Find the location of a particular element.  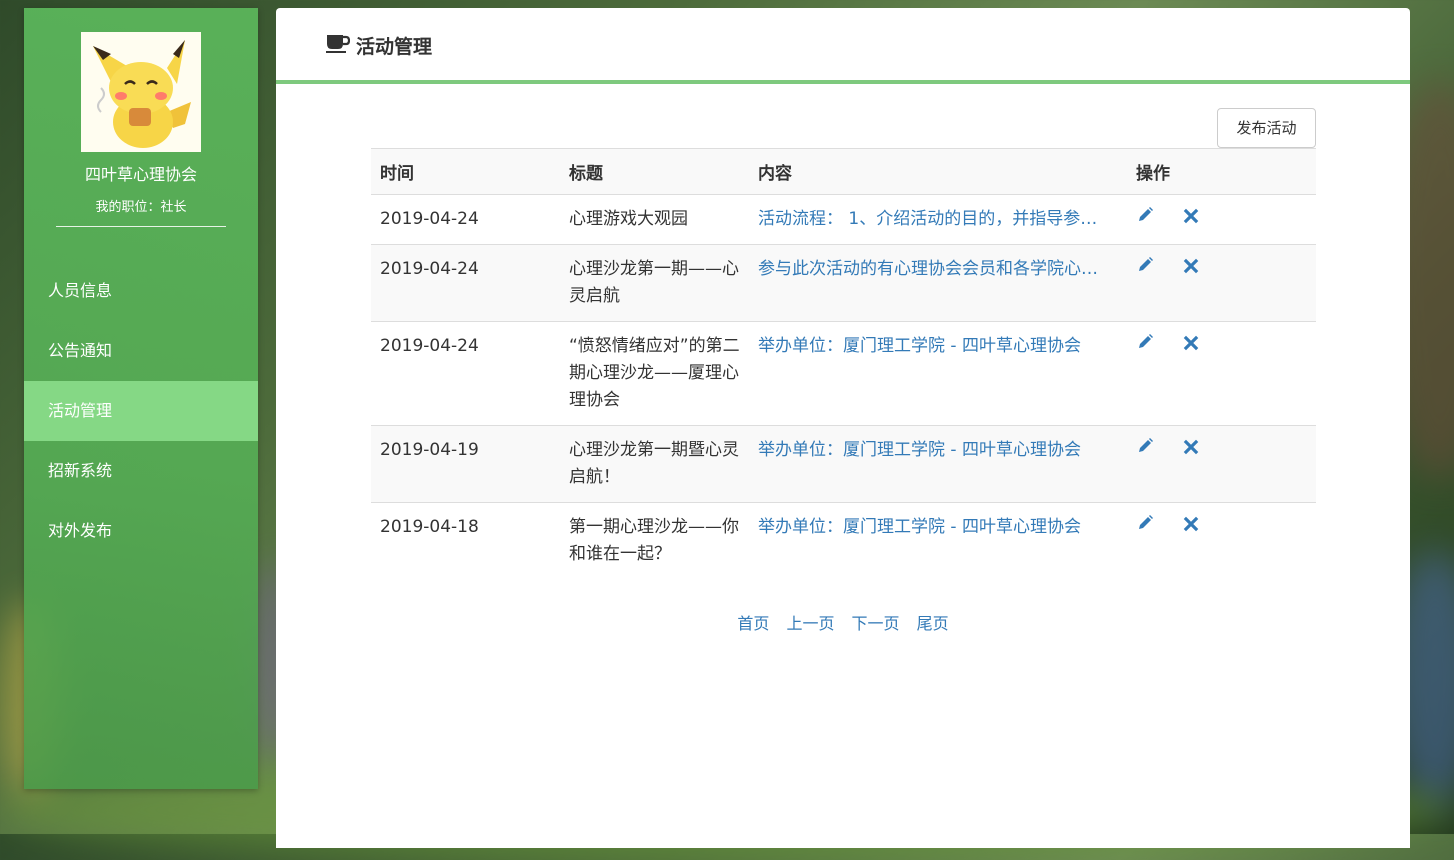

org-name: 四叶草心理协会 is located at coordinates (140, 174).